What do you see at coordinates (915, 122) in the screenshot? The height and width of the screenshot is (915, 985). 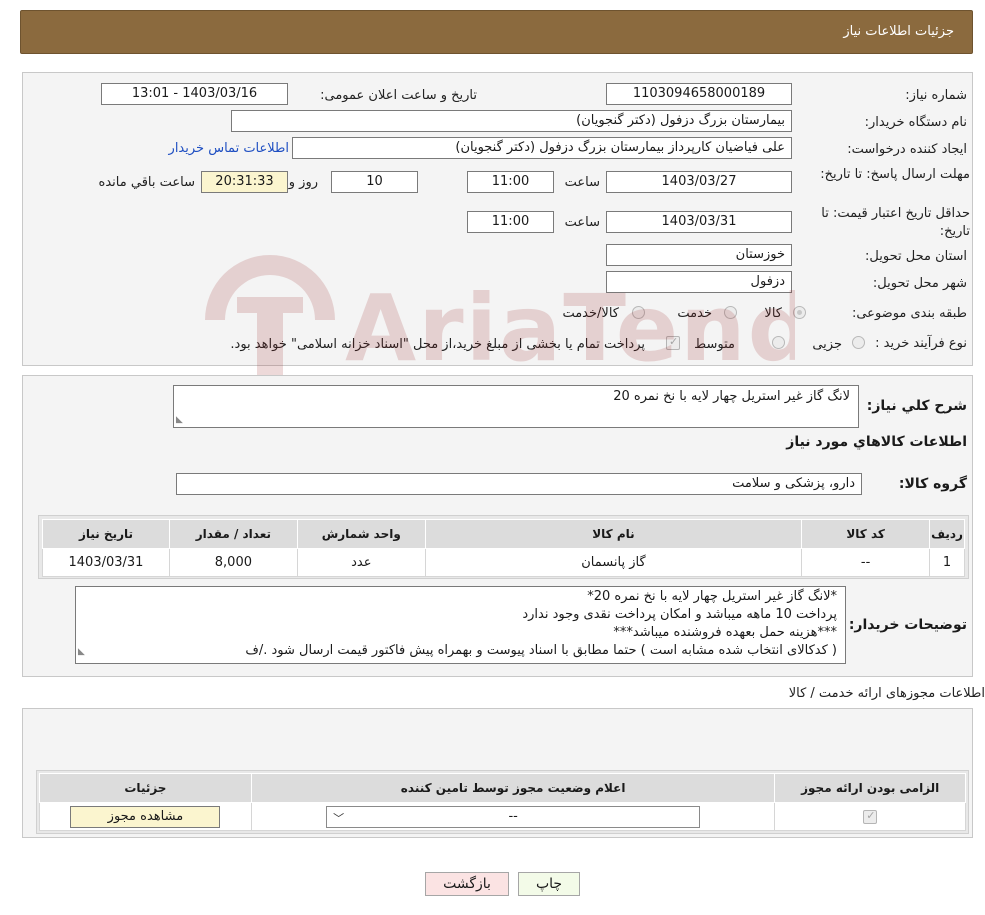 I see `buyer-label: نام دستگاه خریدار:` at bounding box center [915, 122].